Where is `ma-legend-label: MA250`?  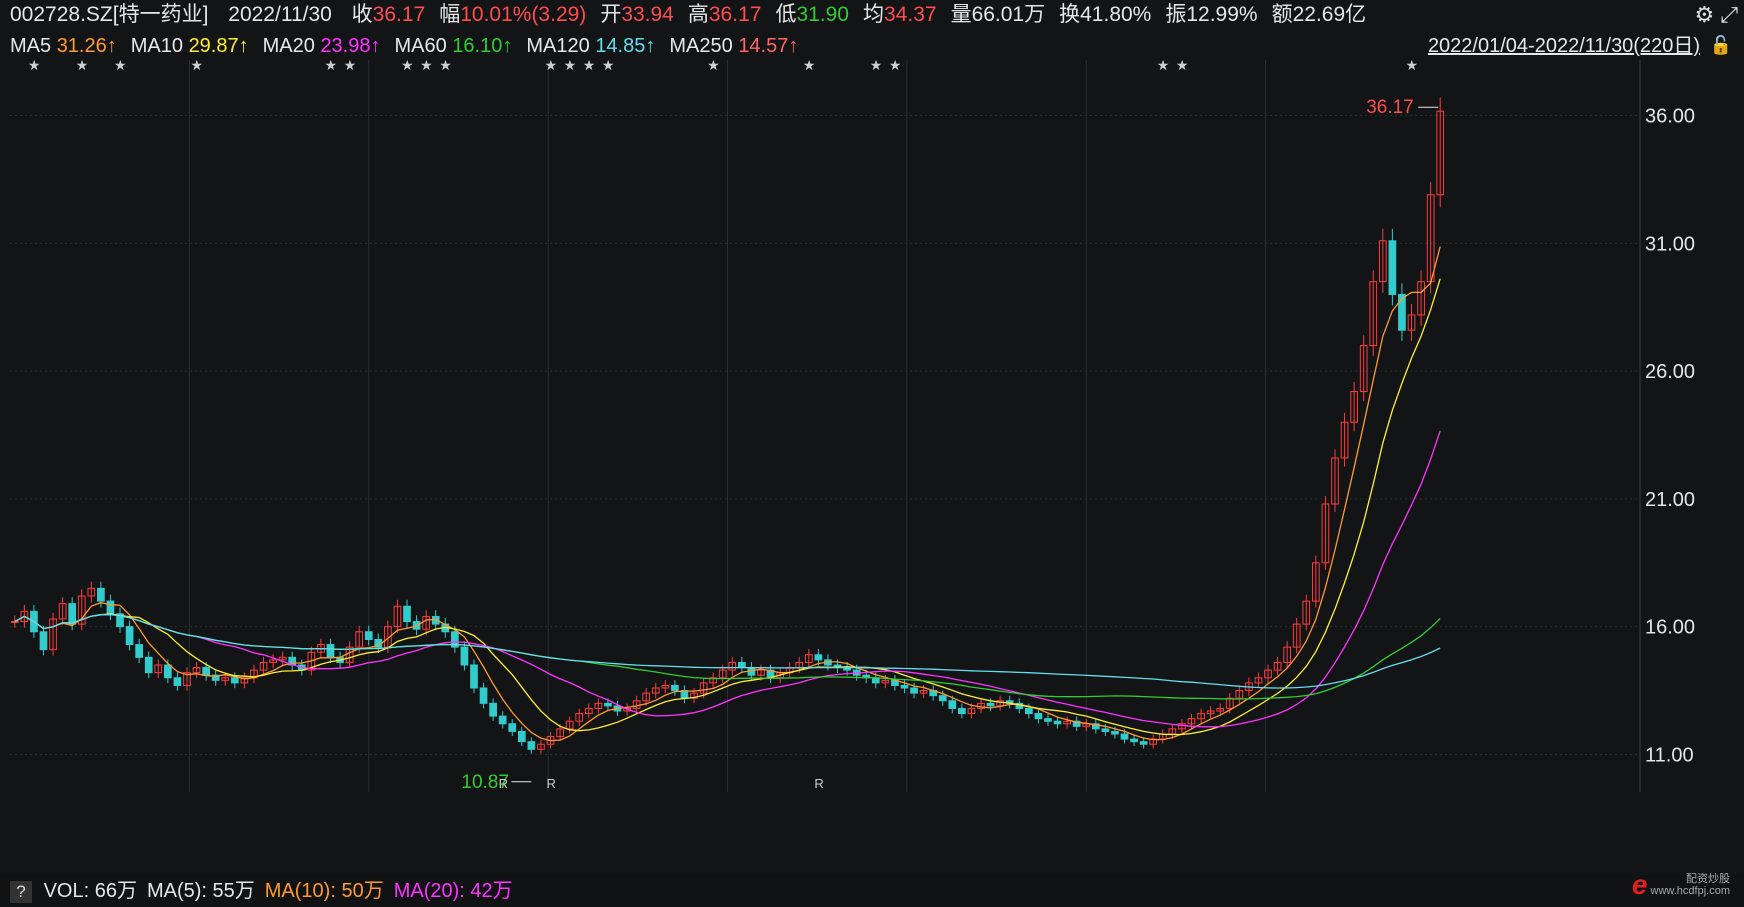 ma-legend-label: MA250 is located at coordinates (704, 46).